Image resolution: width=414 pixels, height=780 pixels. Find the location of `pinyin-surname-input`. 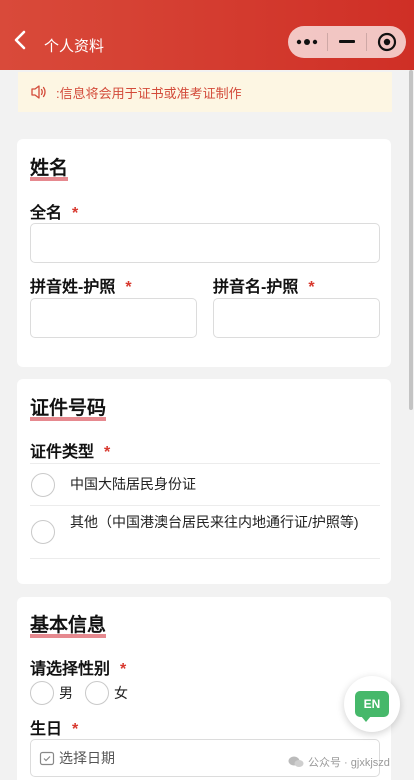

pinyin-surname-input is located at coordinates (113, 318).